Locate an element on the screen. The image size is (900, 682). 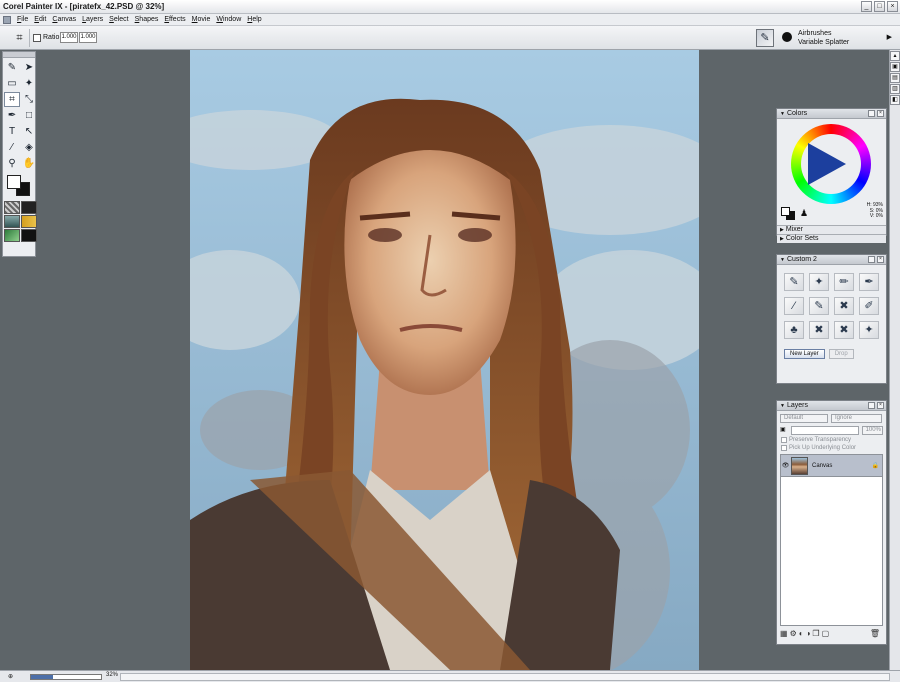
layer-adjuster-icon: ➤ is located at coordinates (29, 67).